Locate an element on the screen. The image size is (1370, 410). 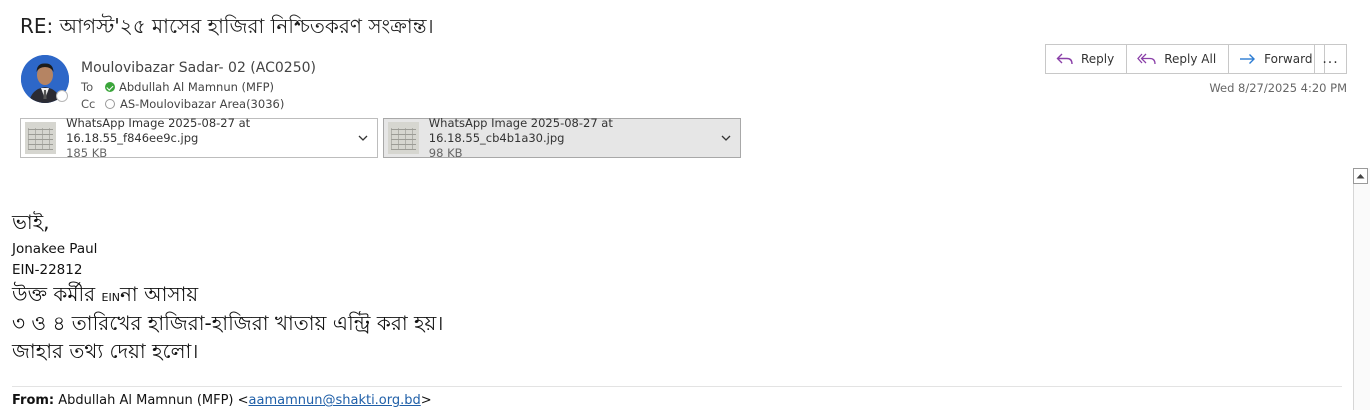
vertical-scrollbar is located at coordinates (1361, 289).